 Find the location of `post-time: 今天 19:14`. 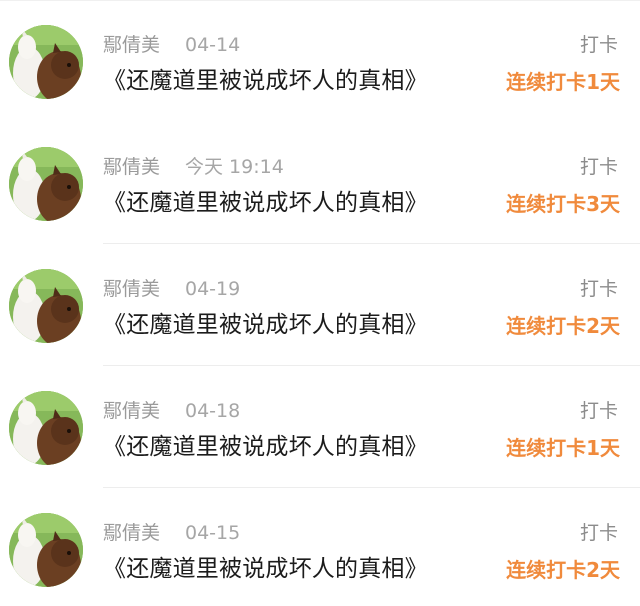

post-time: 今天 19:14 is located at coordinates (234, 167).